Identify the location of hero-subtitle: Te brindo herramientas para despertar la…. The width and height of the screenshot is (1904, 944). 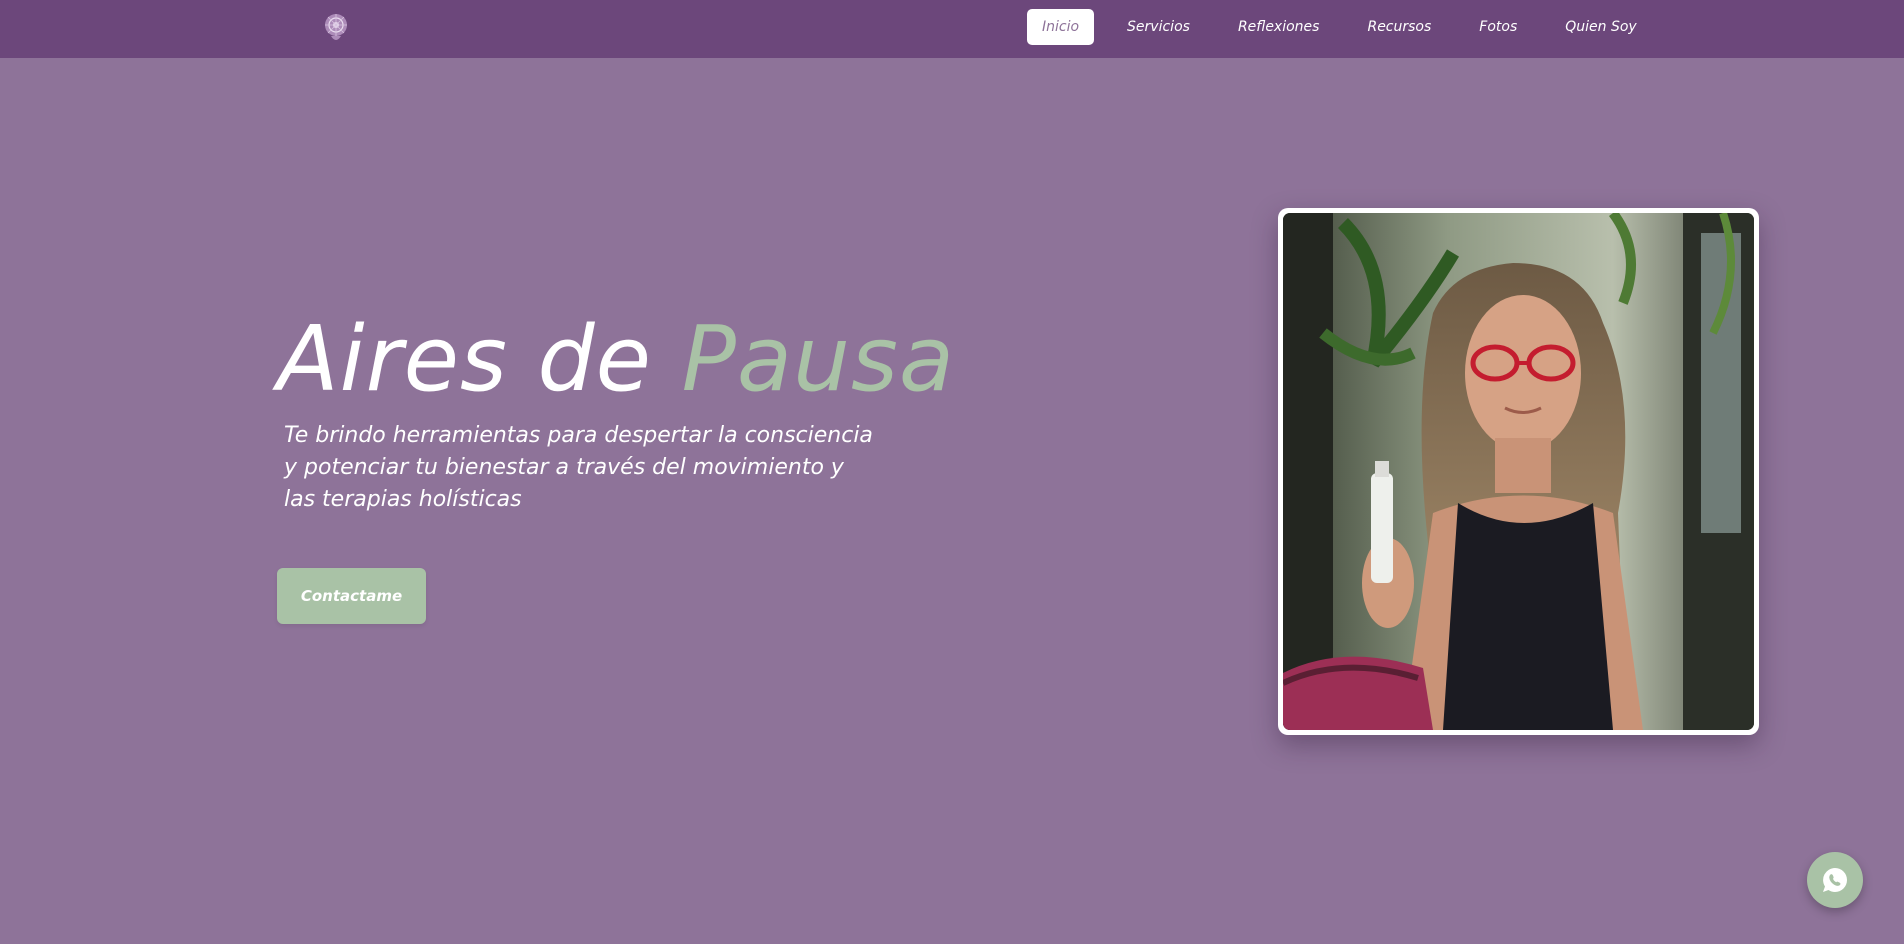
(578, 467).